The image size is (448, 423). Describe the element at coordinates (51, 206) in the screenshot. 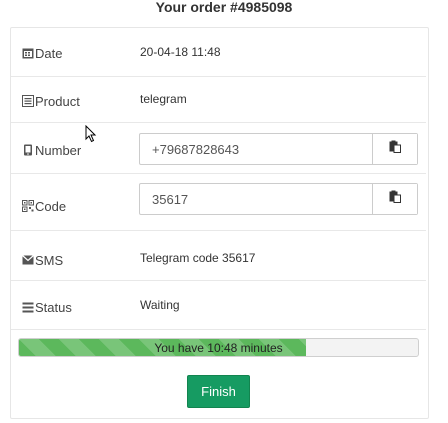

I see `code-label: Code` at that location.